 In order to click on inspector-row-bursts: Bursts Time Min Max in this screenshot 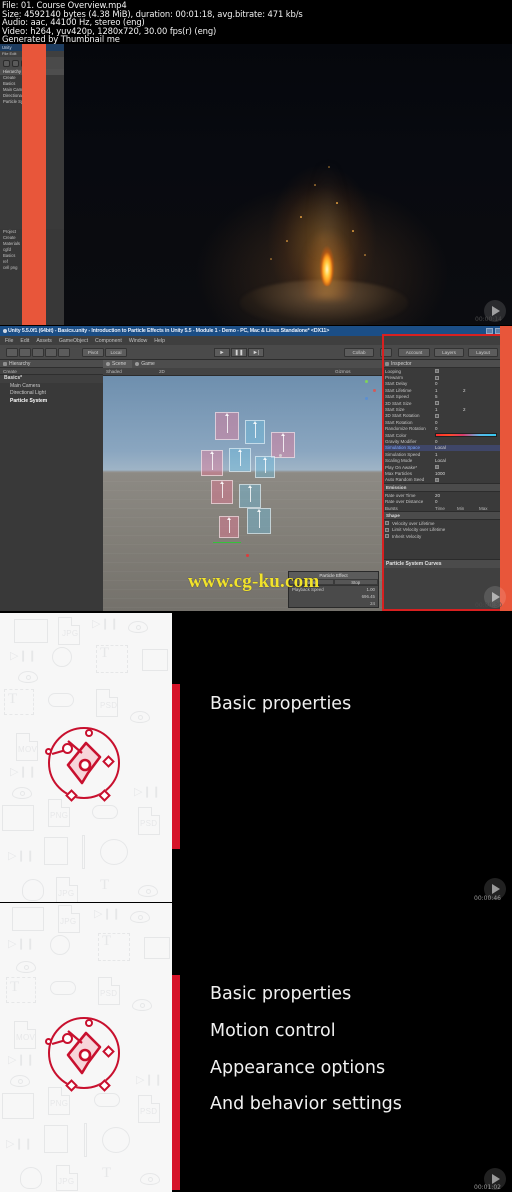, I will do `click(443, 508)`.